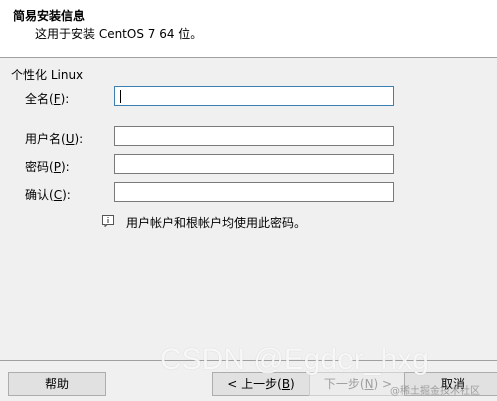 This screenshot has height=401, width=497. Describe the element at coordinates (254, 136) in the screenshot. I see `username-field` at that location.